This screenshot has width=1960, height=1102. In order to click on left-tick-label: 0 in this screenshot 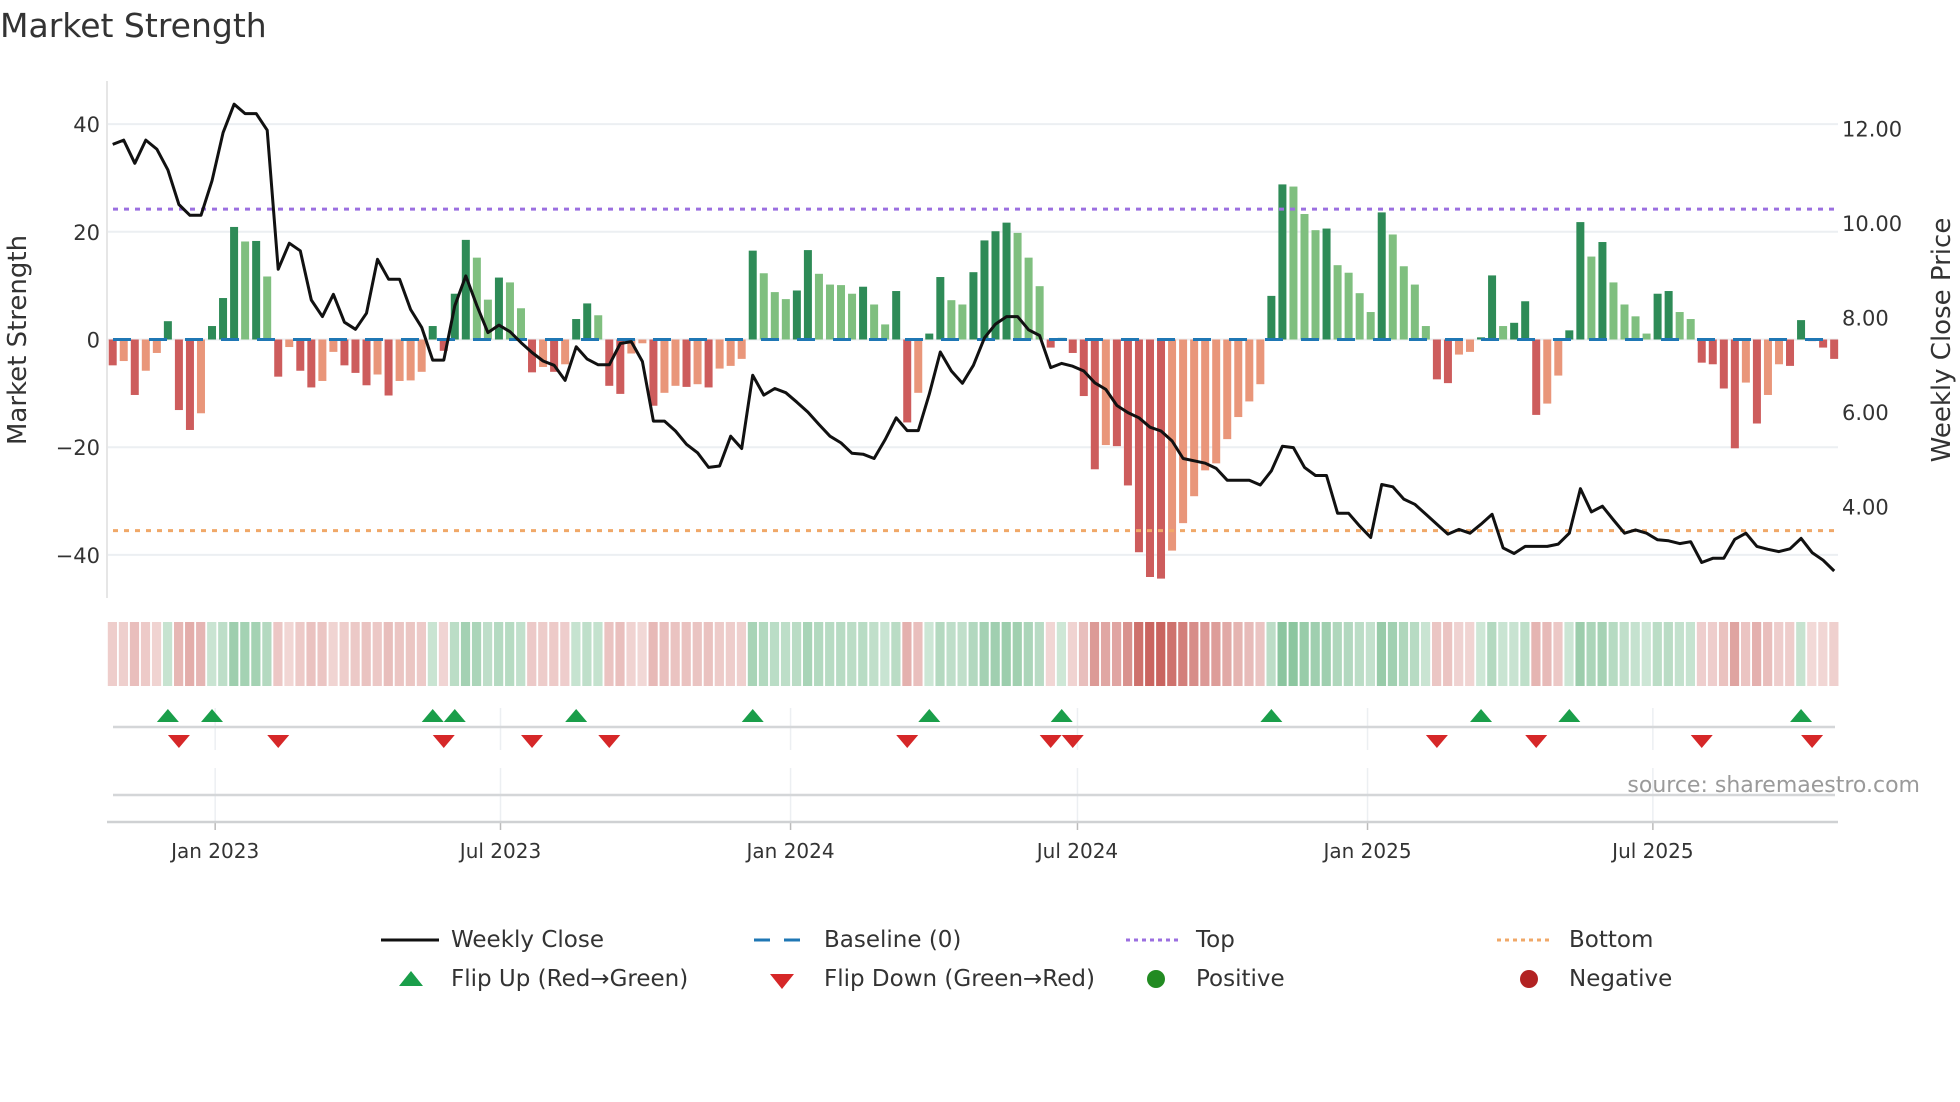, I will do `click(93, 341)`.